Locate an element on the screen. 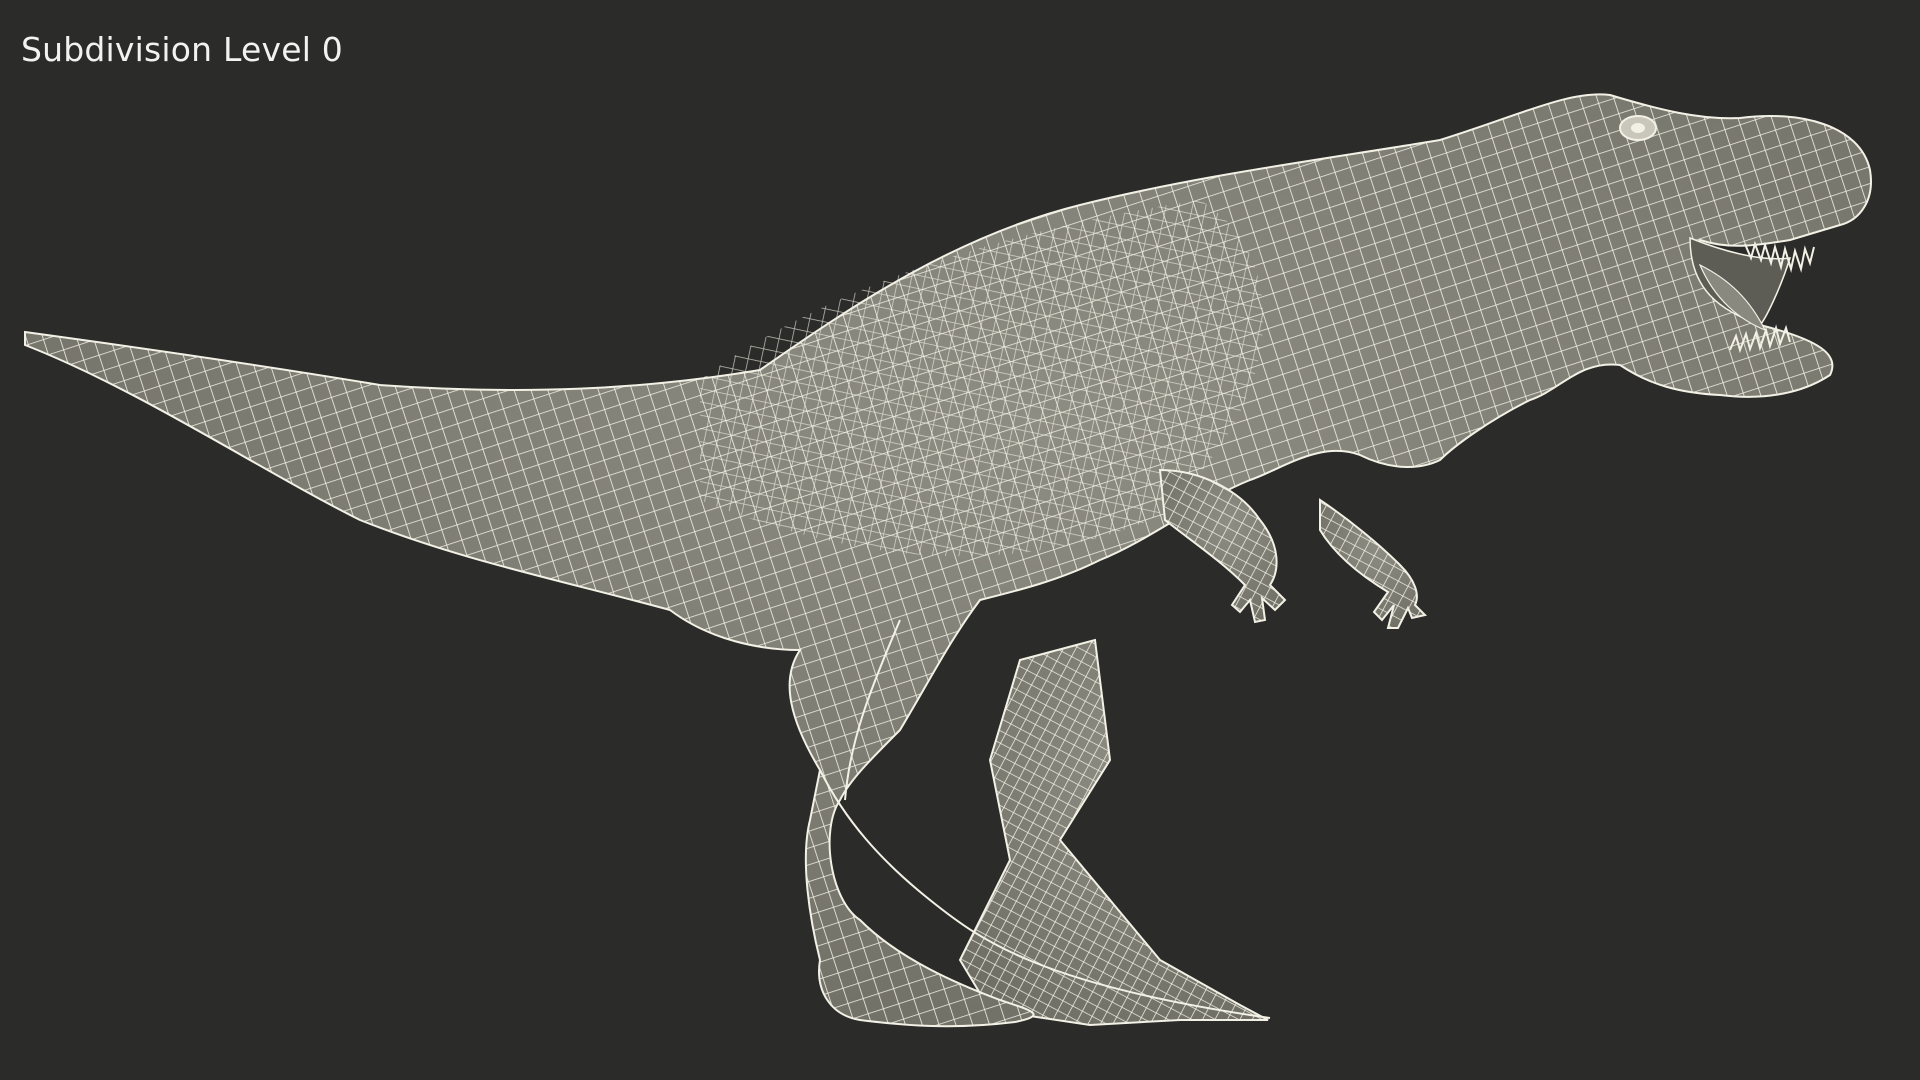 This screenshot has width=1920, height=1080. near-arm is located at coordinates (1222, 546).